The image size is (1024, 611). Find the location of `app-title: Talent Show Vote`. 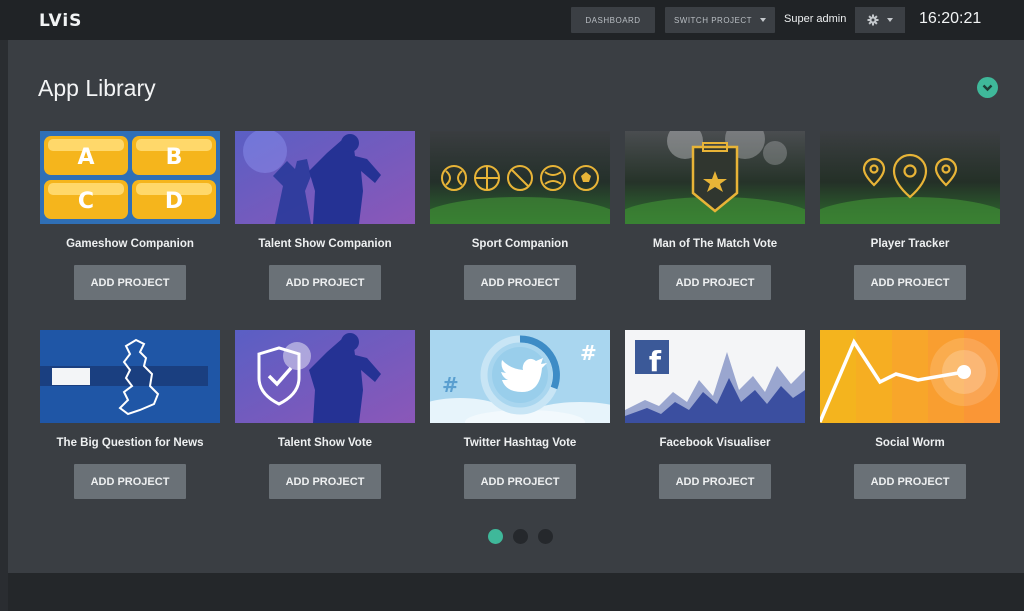

app-title: Talent Show Vote is located at coordinates (325, 443).